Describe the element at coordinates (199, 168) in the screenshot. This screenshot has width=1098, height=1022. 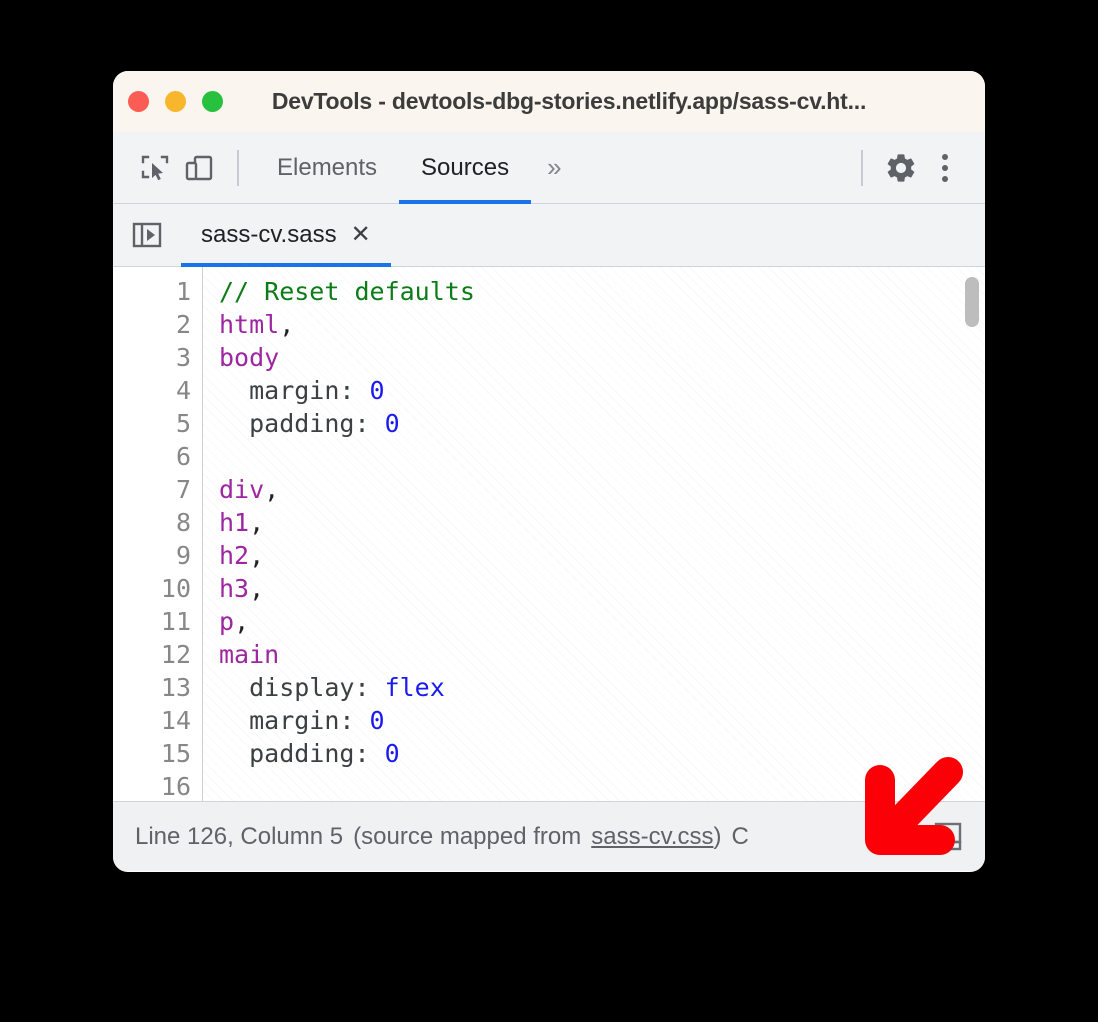
I see `device-toolbar-icon` at that location.